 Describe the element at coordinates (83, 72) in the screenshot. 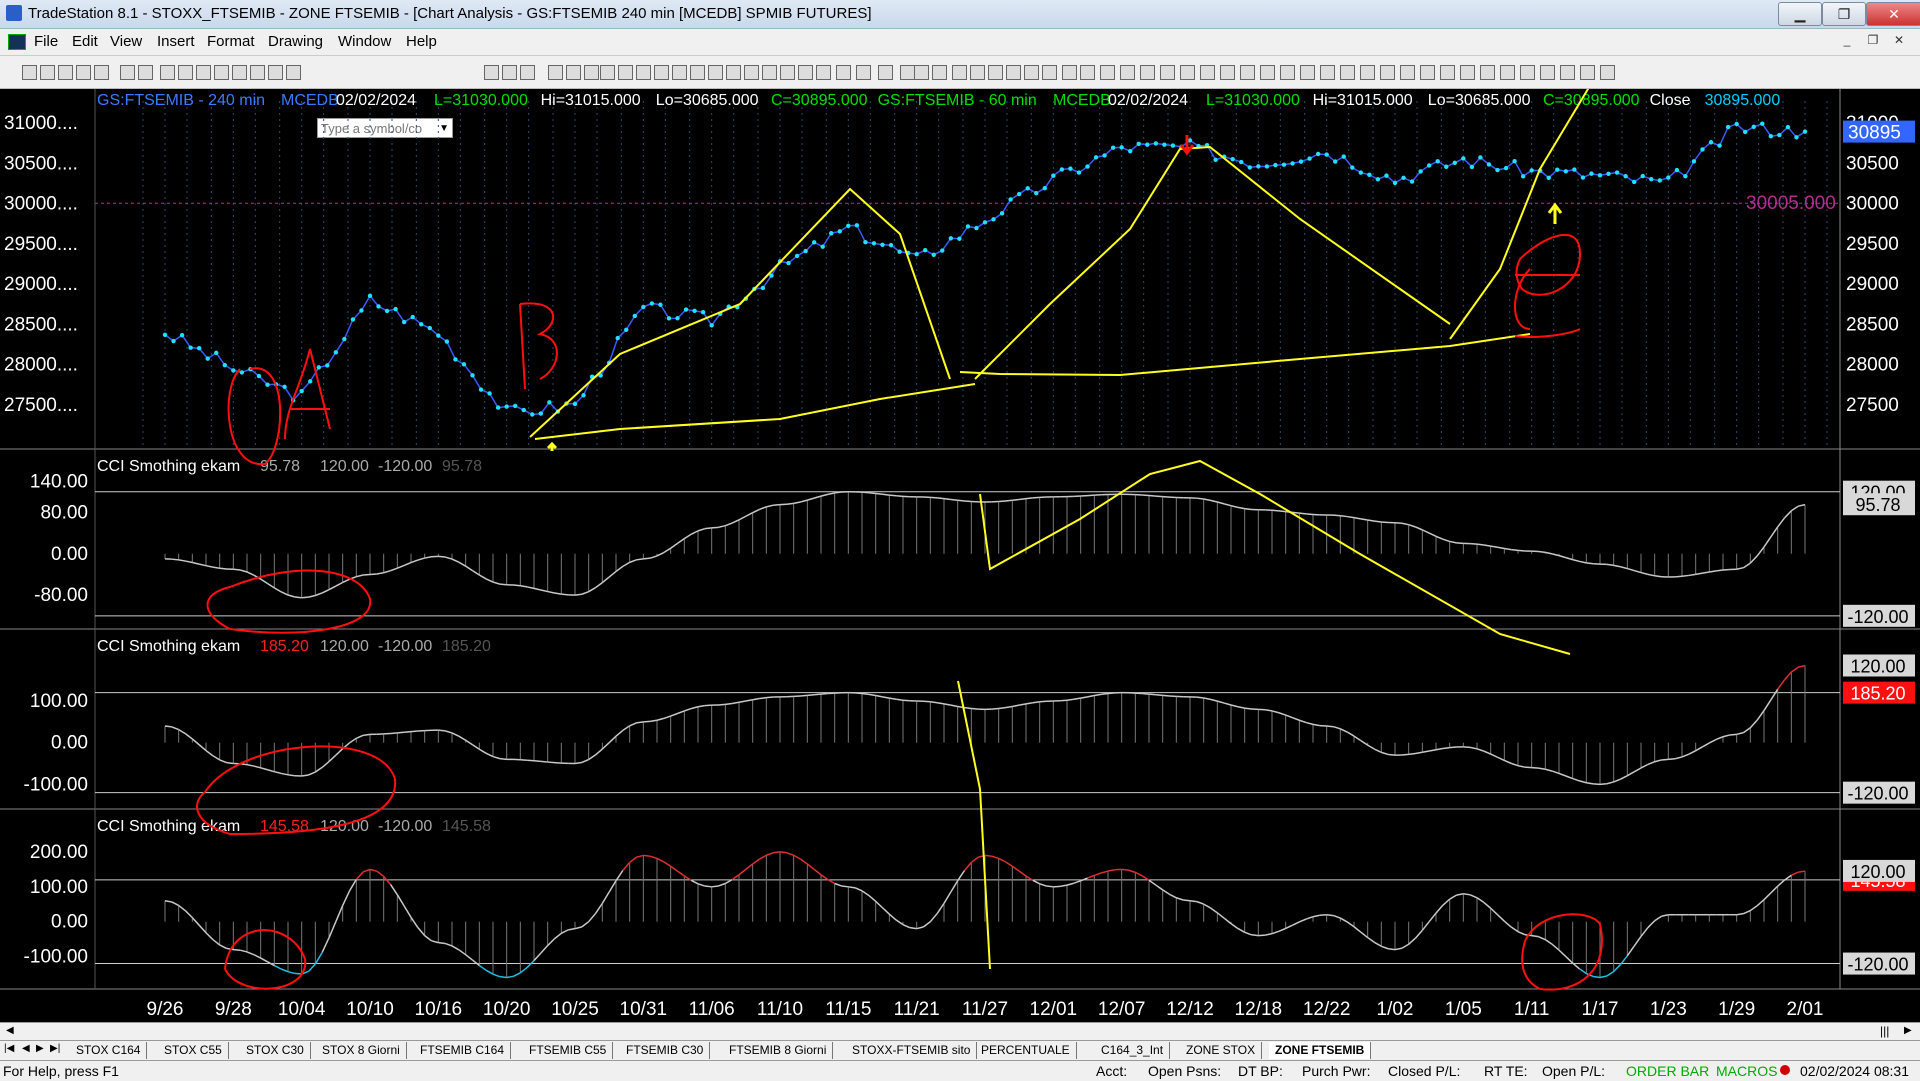

I see `print-icon` at that location.